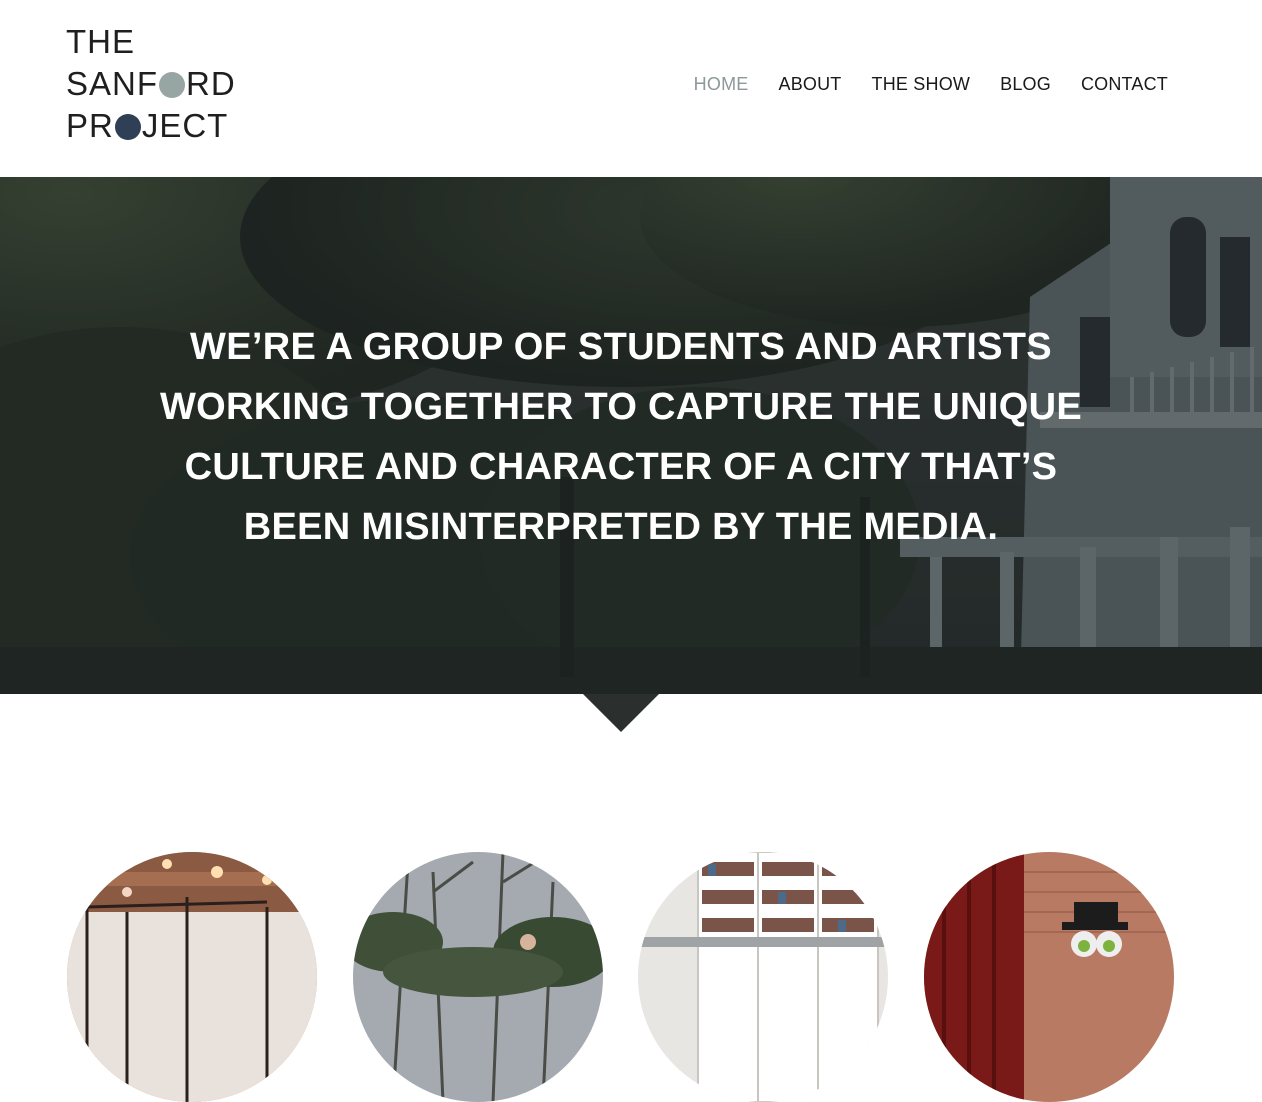 This screenshot has height=1102, width=1262. What do you see at coordinates (621, 407) in the screenshot?
I see `hero-line-2: WORKING TOGETHER TO CAPTURE THE UNIQUE` at bounding box center [621, 407].